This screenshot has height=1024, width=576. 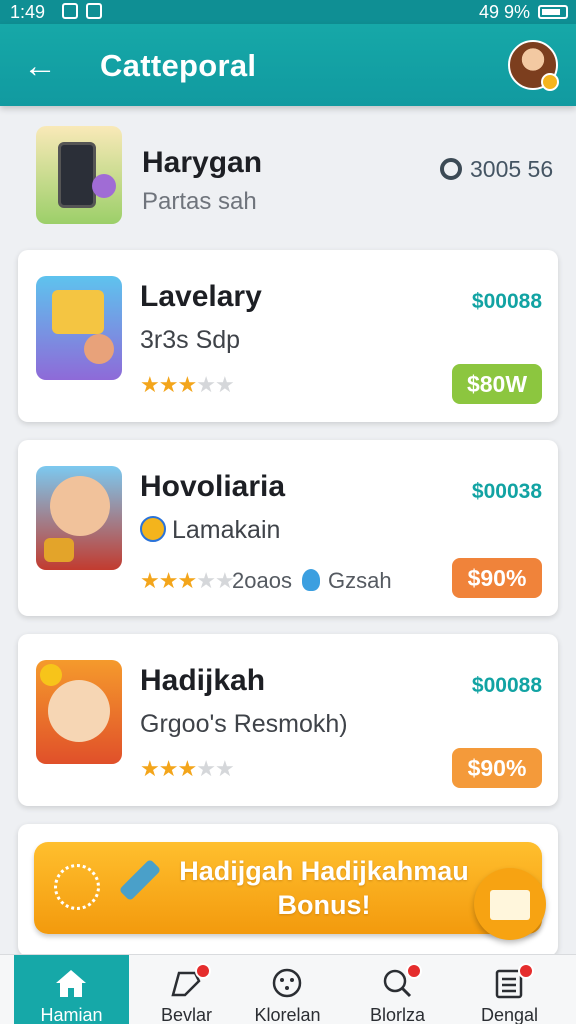 What do you see at coordinates (553, 12) in the screenshot?
I see `battery-icon` at bounding box center [553, 12].